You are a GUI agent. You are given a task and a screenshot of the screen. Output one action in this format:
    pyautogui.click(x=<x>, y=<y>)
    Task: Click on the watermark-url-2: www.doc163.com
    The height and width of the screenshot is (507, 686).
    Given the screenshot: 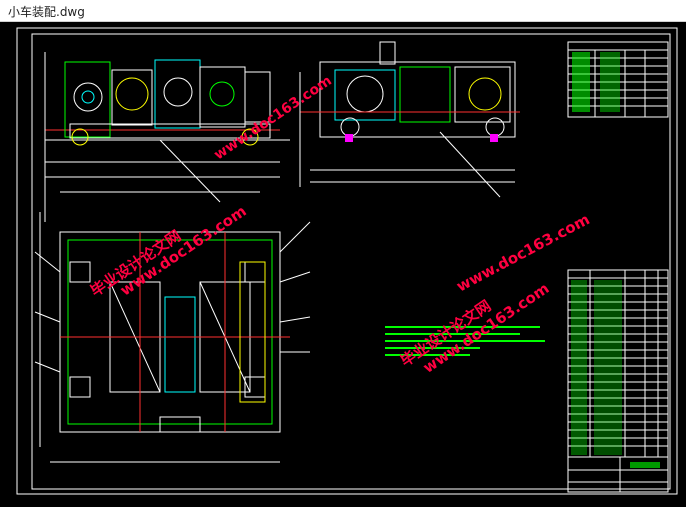 What is the action you would take?
    pyautogui.click(x=273, y=118)
    